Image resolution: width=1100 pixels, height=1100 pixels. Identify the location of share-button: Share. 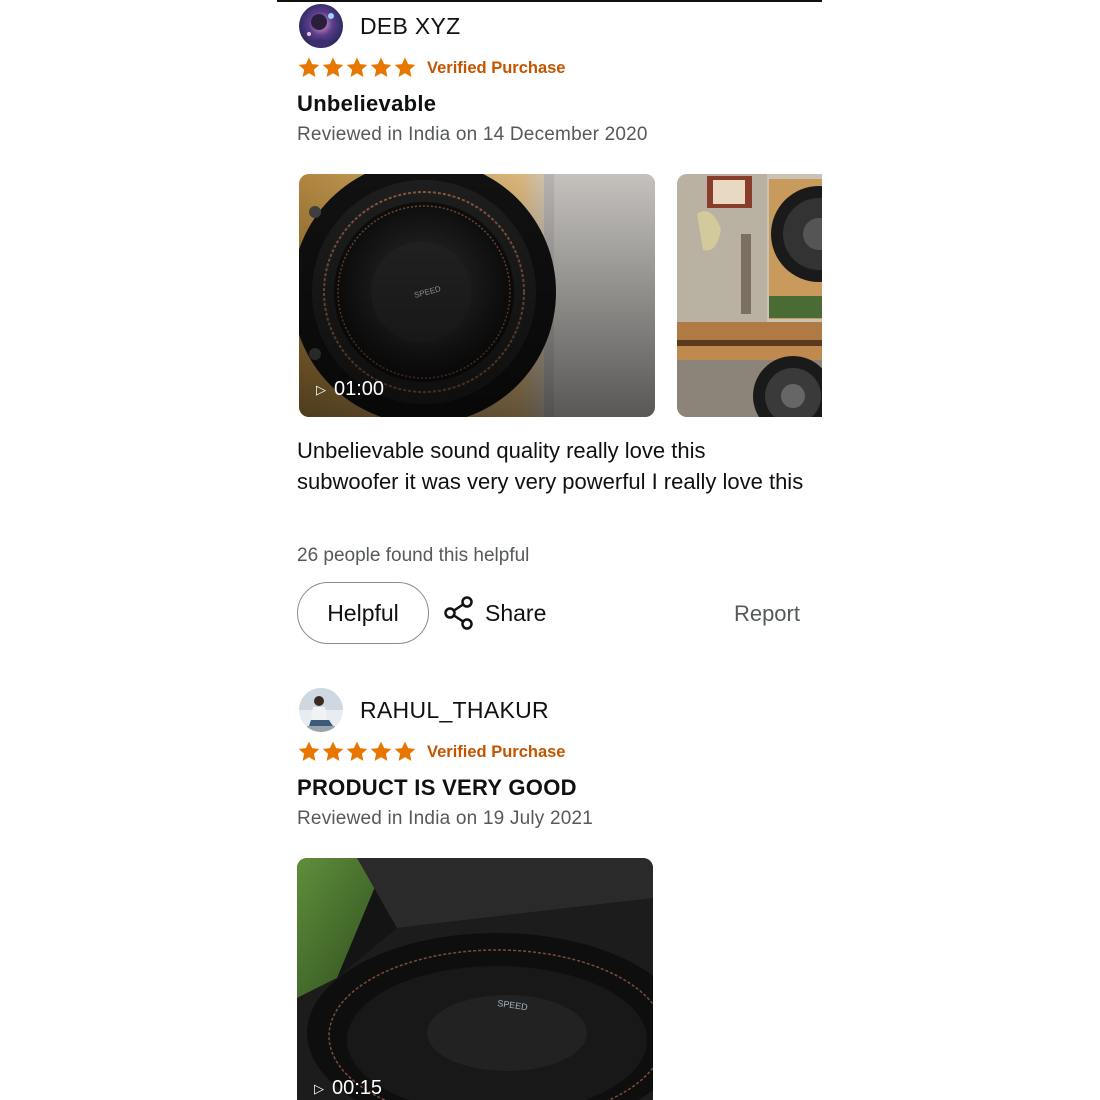
(494, 613).